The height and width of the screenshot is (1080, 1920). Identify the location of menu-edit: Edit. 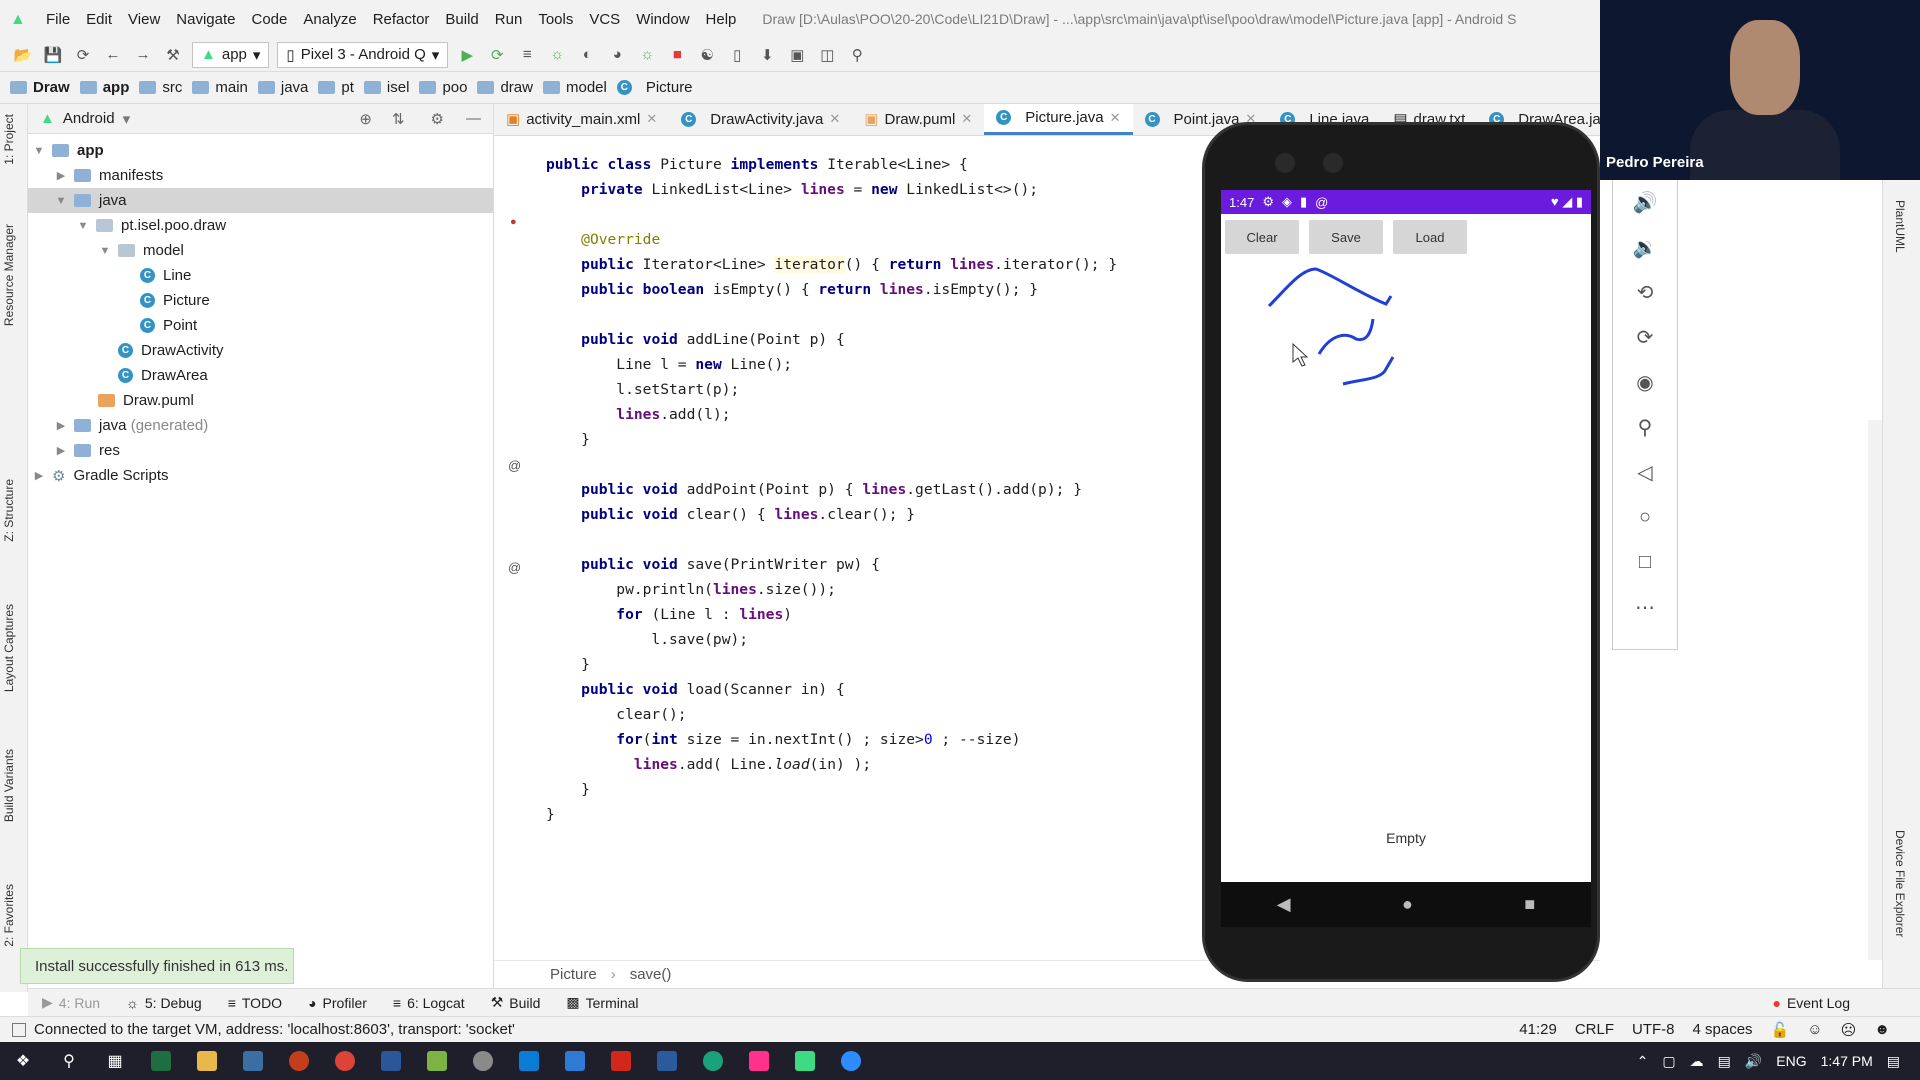
(99, 19).